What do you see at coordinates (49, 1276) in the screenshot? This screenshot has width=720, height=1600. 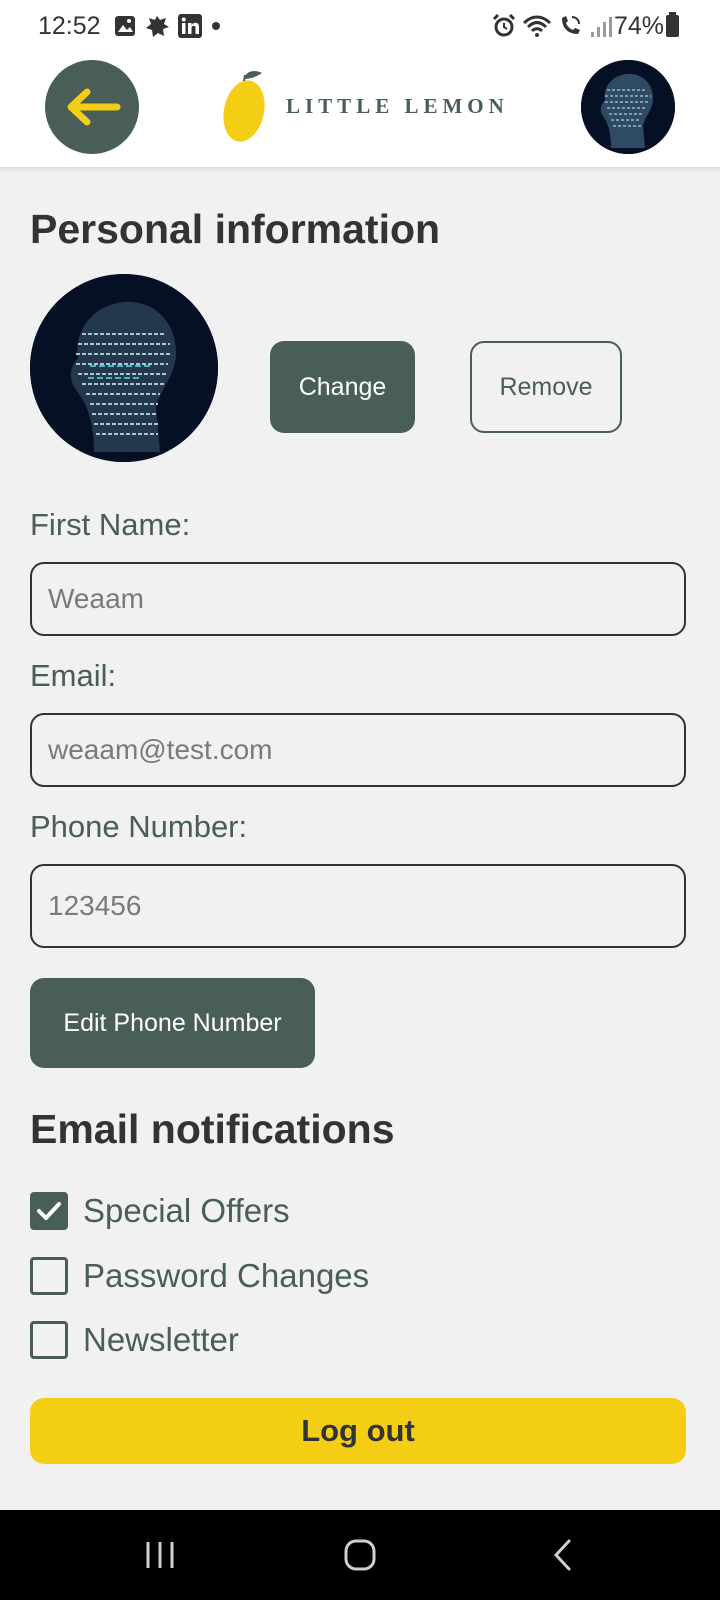 I see `password-changes-checkbox` at bounding box center [49, 1276].